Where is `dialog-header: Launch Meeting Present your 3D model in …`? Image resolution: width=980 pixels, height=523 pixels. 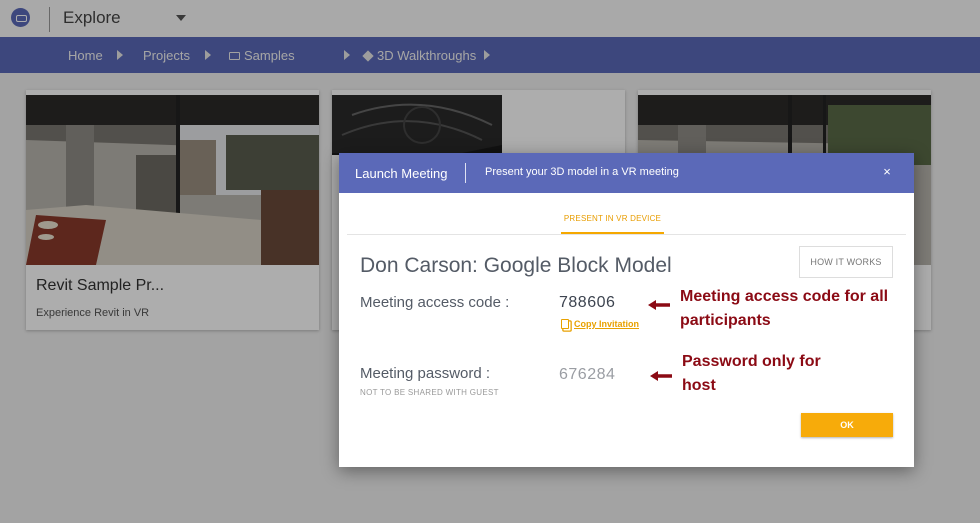
dialog-header: Launch Meeting Present your 3D model in … is located at coordinates (626, 173).